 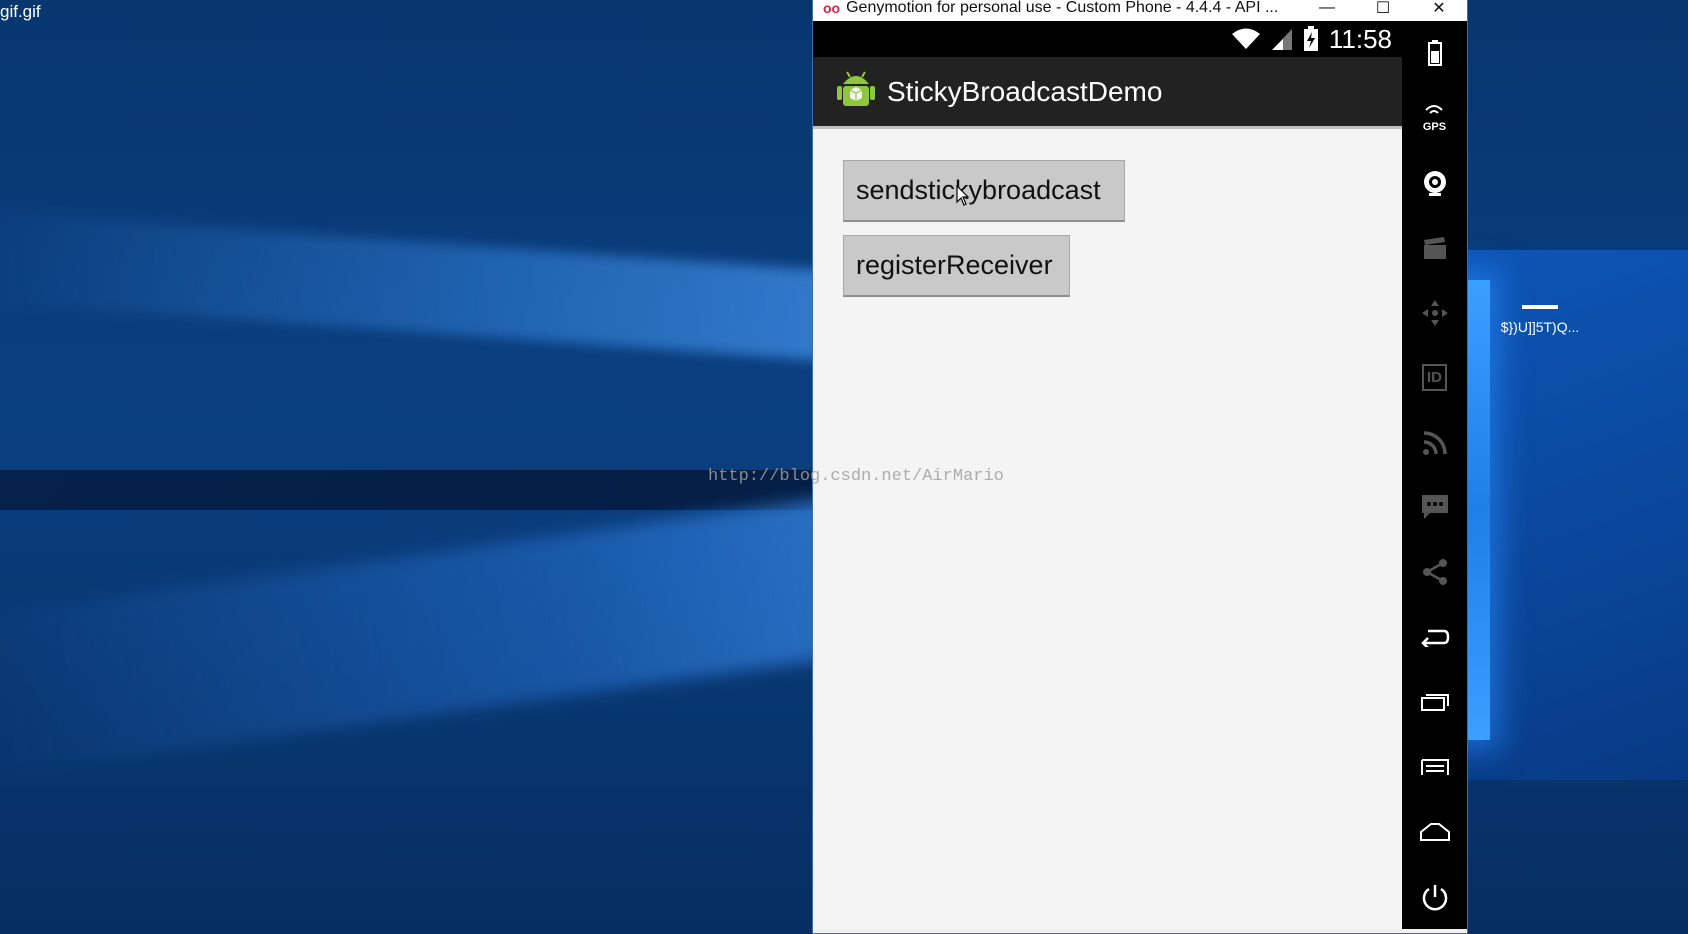 What do you see at coordinates (1107, 39) in the screenshot?
I see `status-bar: 11:58` at bounding box center [1107, 39].